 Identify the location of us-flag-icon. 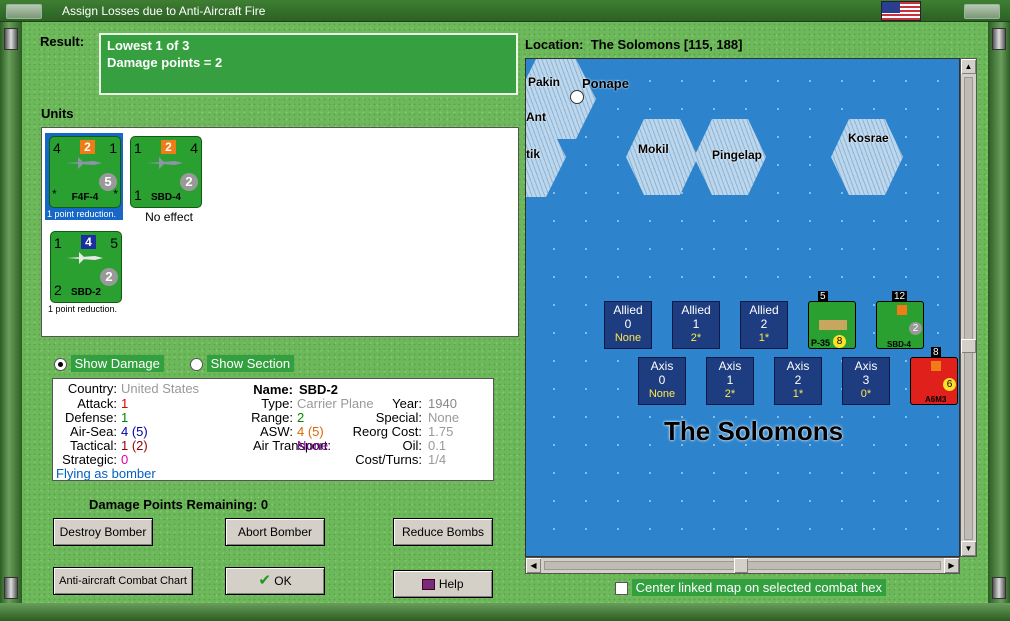
(901, 11).